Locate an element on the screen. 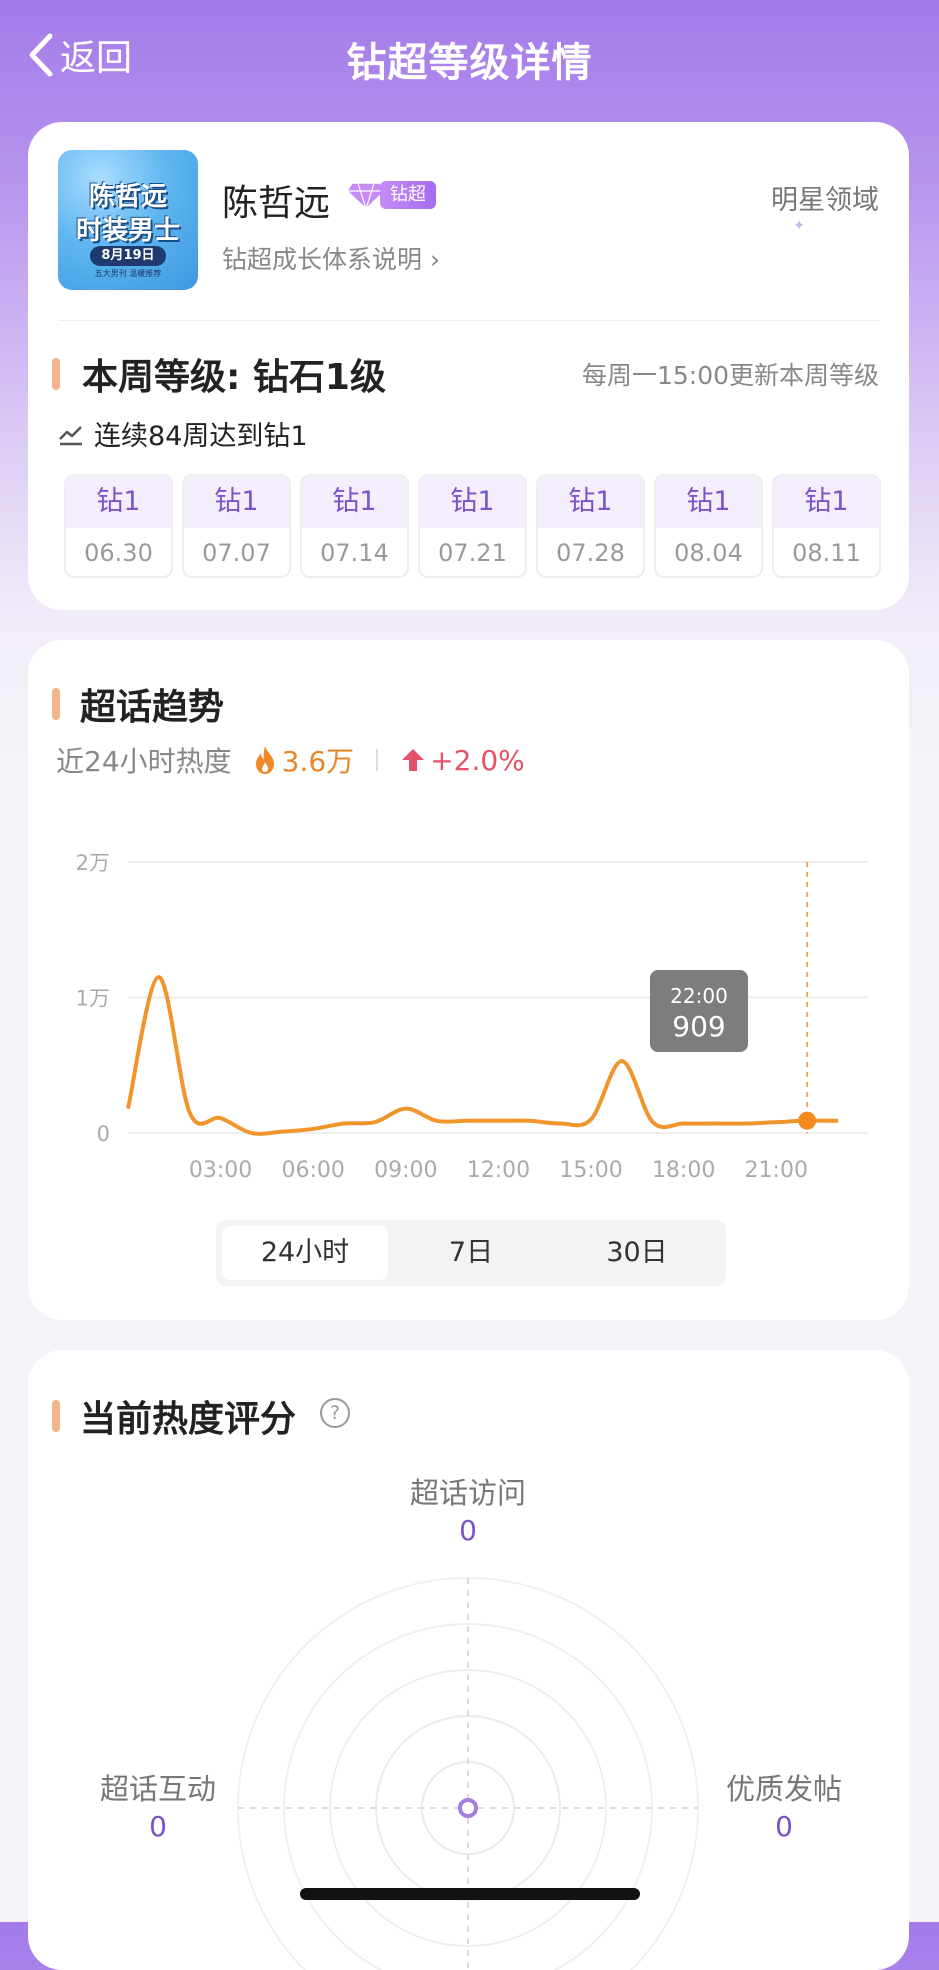 The width and height of the screenshot is (939, 1970). separator is located at coordinates (377, 760).